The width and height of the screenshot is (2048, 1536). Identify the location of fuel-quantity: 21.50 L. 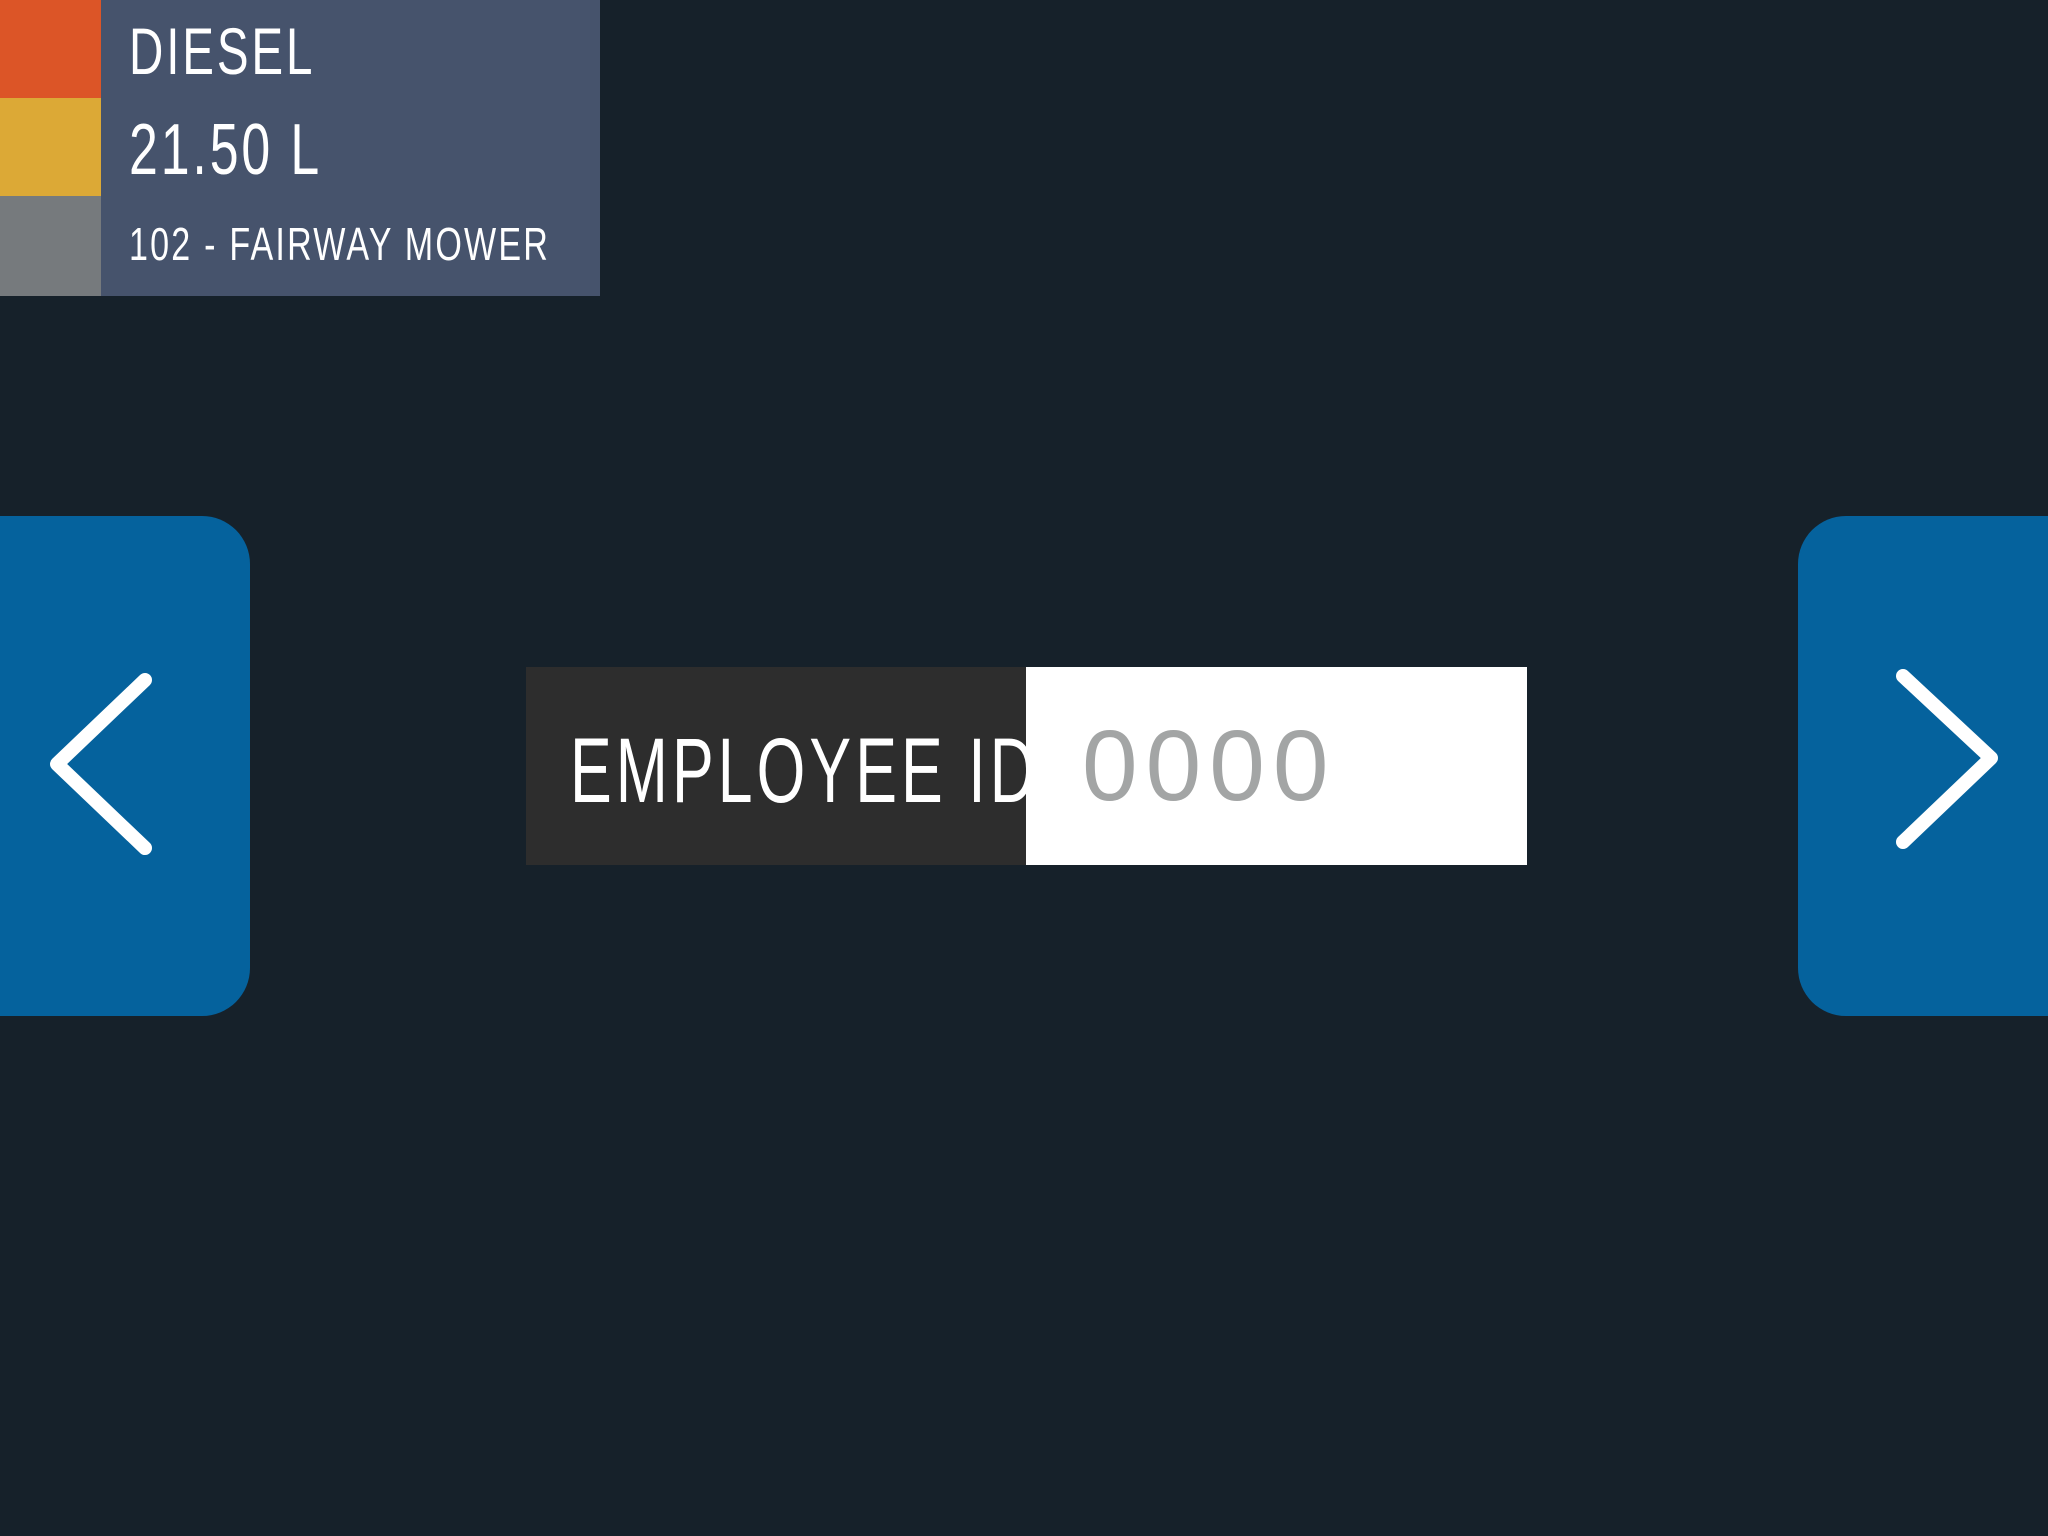
(226, 150).